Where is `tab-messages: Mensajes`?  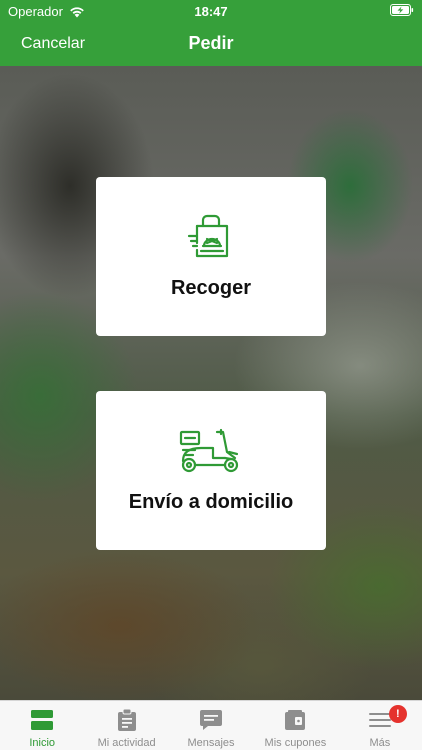
tab-messages: Mensajes is located at coordinates (211, 725).